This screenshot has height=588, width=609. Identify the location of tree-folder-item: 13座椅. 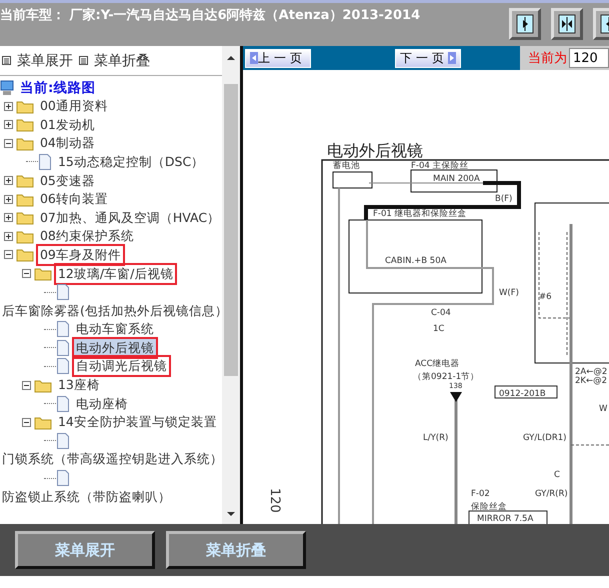
(79, 385).